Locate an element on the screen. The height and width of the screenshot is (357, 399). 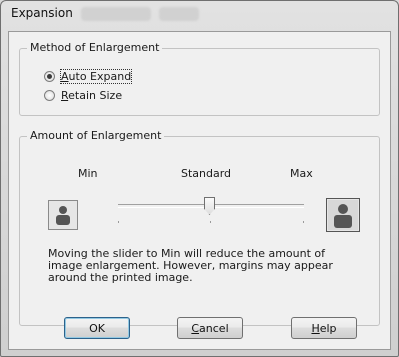
max-preview is located at coordinates (343, 215).